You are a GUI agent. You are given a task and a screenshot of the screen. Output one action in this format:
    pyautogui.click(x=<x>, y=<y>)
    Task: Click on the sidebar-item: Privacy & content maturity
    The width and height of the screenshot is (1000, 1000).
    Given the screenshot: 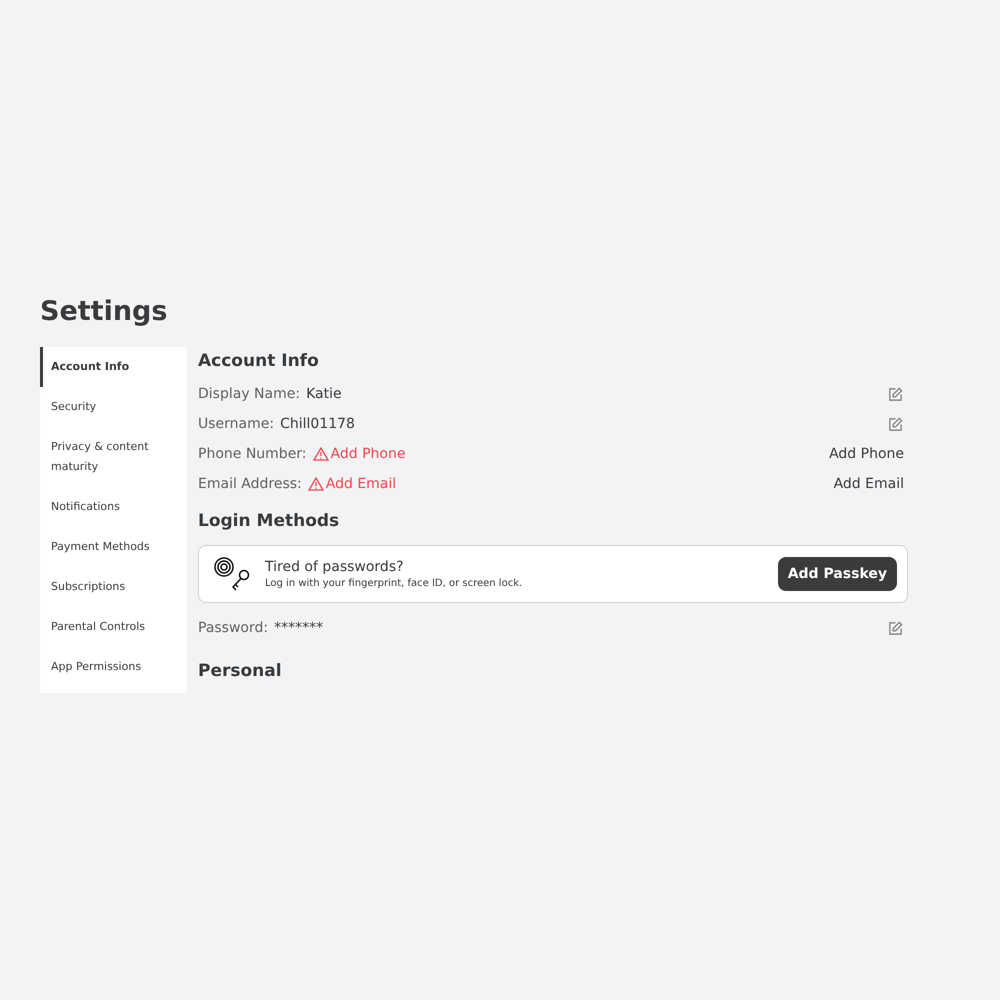 What is the action you would take?
    pyautogui.click(x=113, y=457)
    